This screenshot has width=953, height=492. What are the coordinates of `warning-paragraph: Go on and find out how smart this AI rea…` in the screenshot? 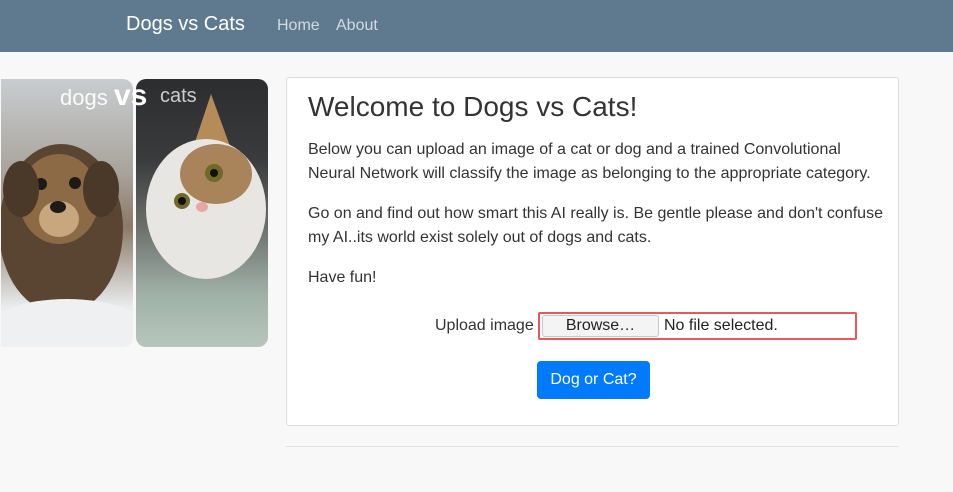 It's located at (595, 225).